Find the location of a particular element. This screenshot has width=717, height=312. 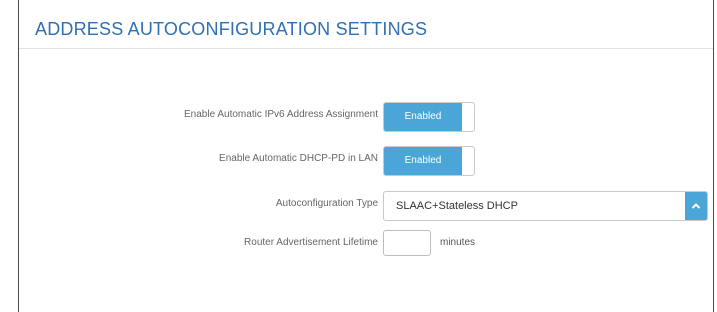

select-arrow-button is located at coordinates (696, 206).